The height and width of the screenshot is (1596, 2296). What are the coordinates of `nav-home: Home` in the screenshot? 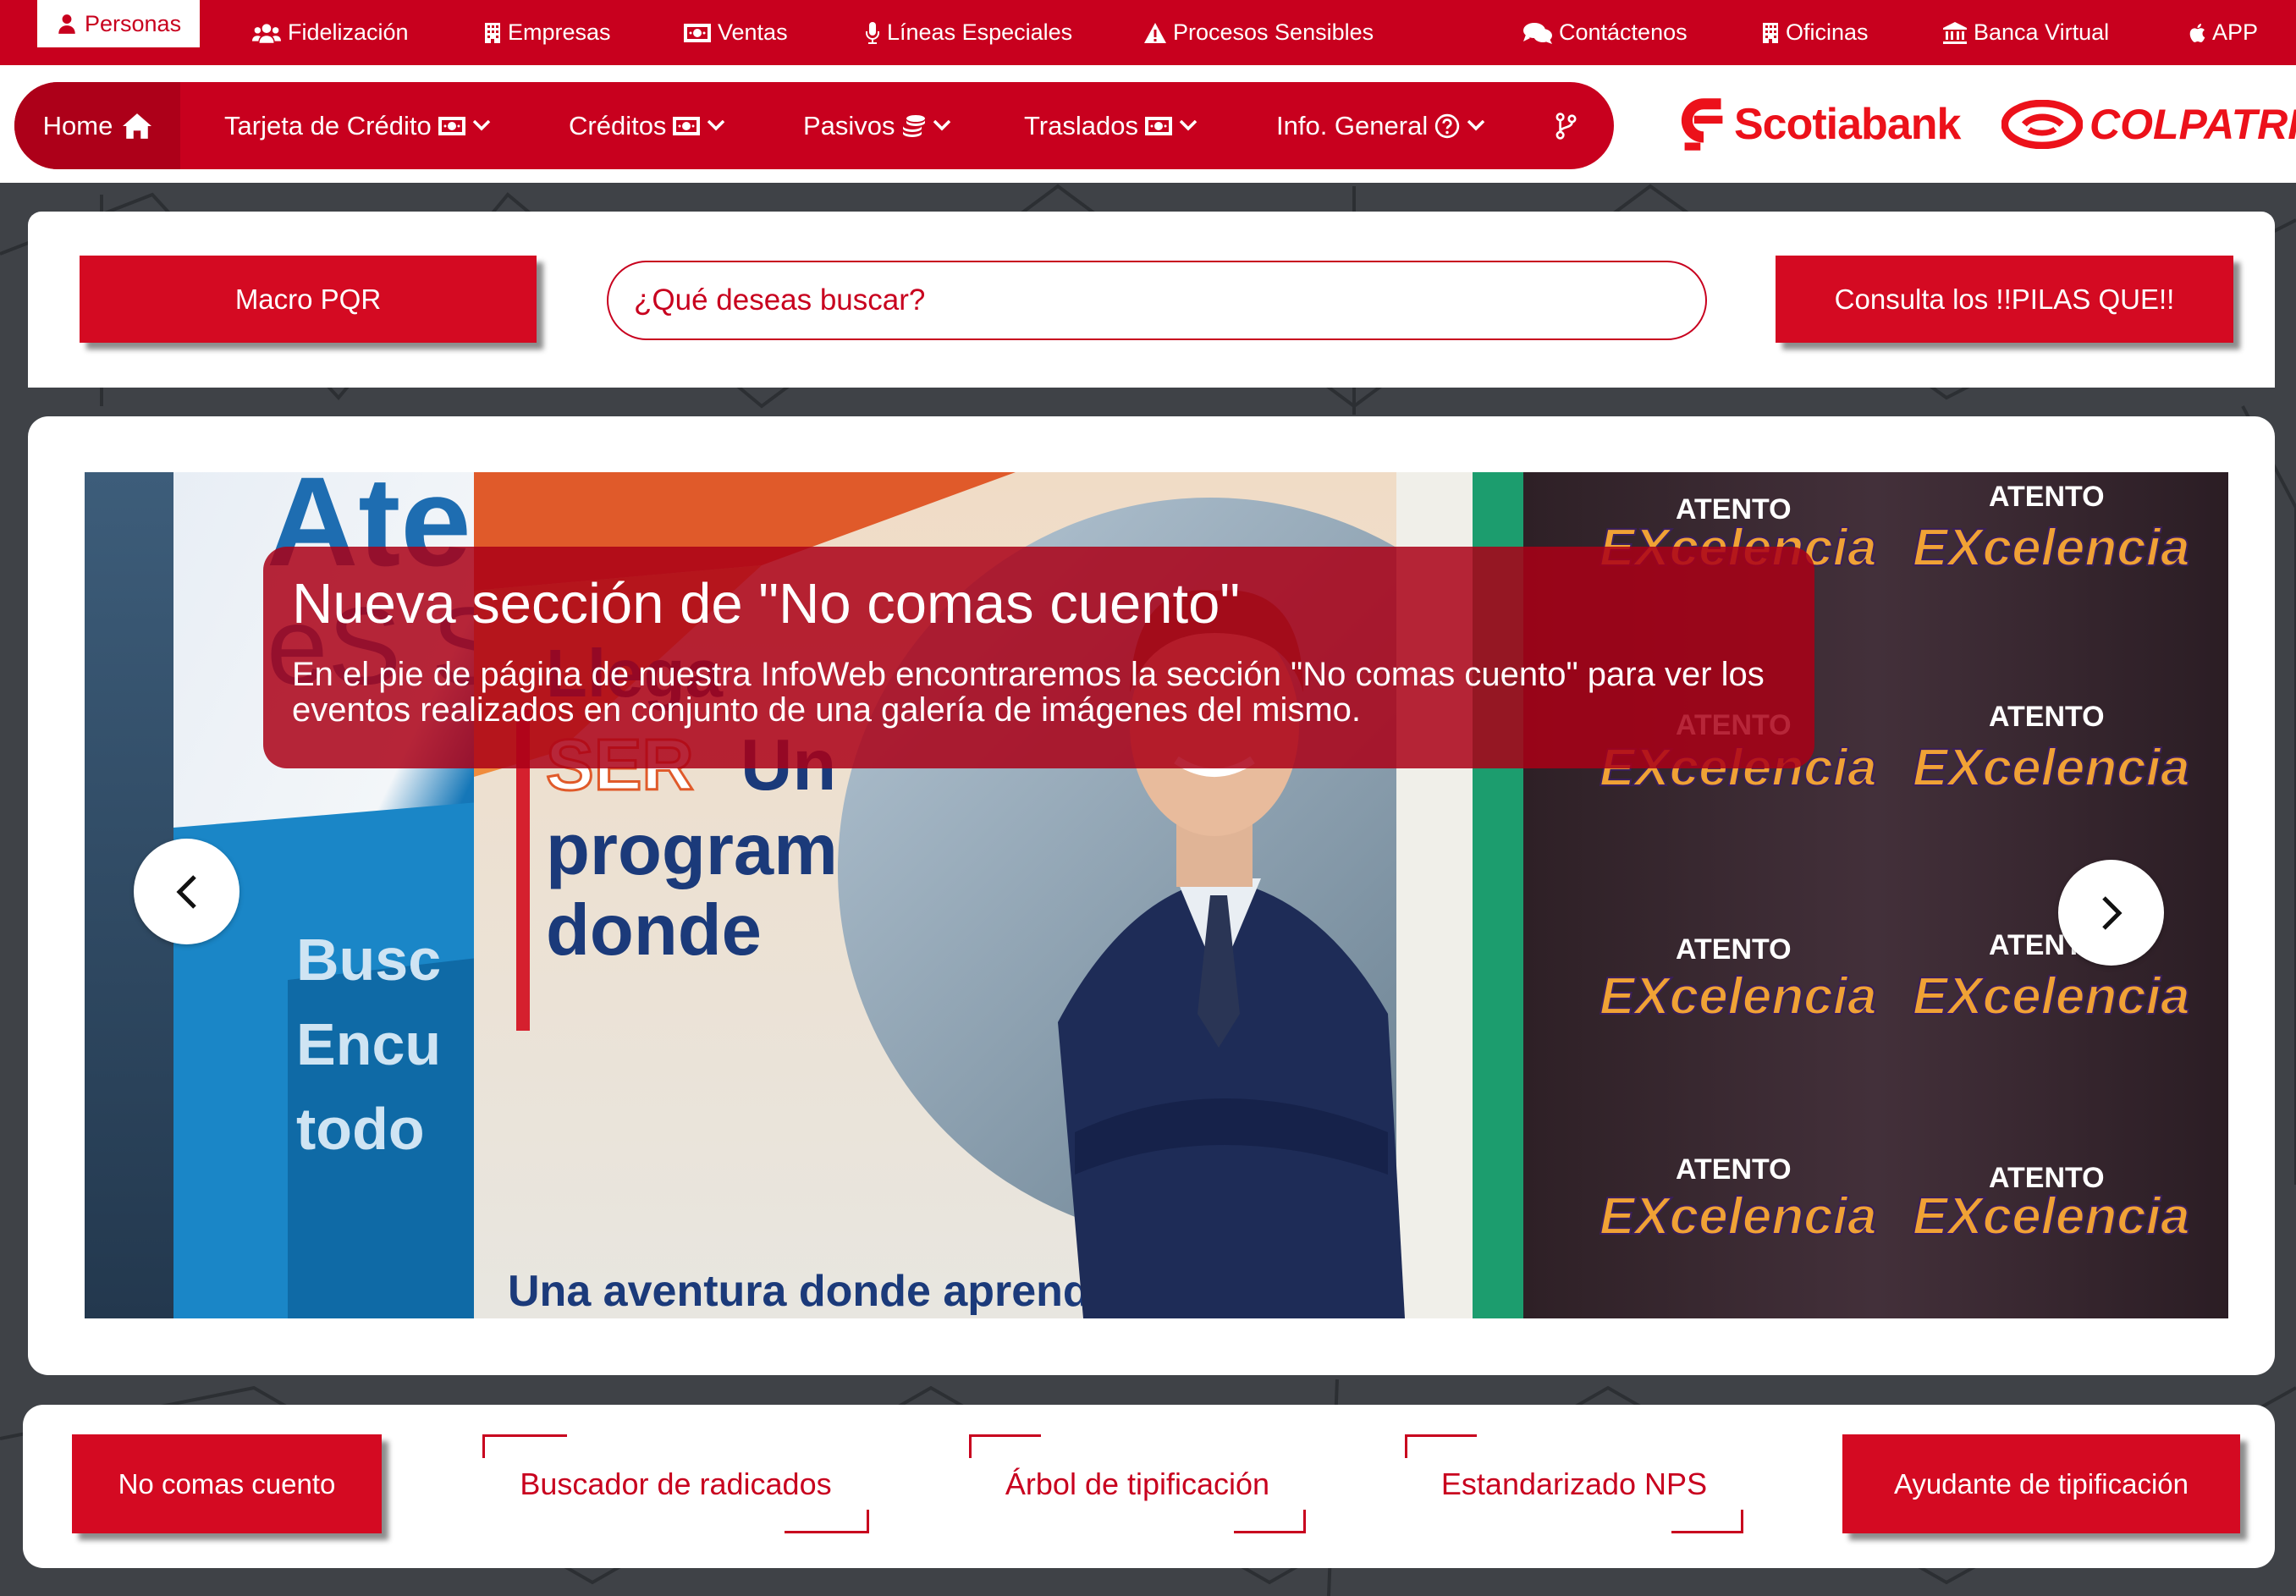 It's located at (97, 125).